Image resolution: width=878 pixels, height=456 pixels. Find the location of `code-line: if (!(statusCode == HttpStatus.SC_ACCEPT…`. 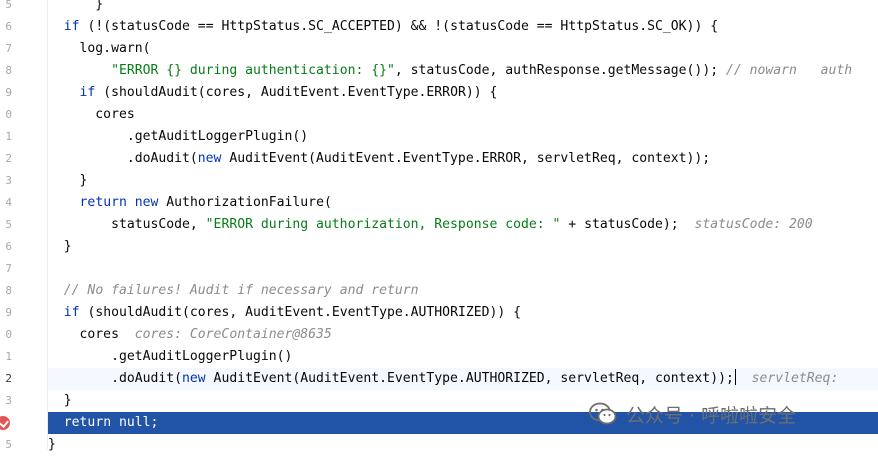

code-line: if (!(statusCode == HttpStatus.SC_ACCEPT… is located at coordinates (463, 27).